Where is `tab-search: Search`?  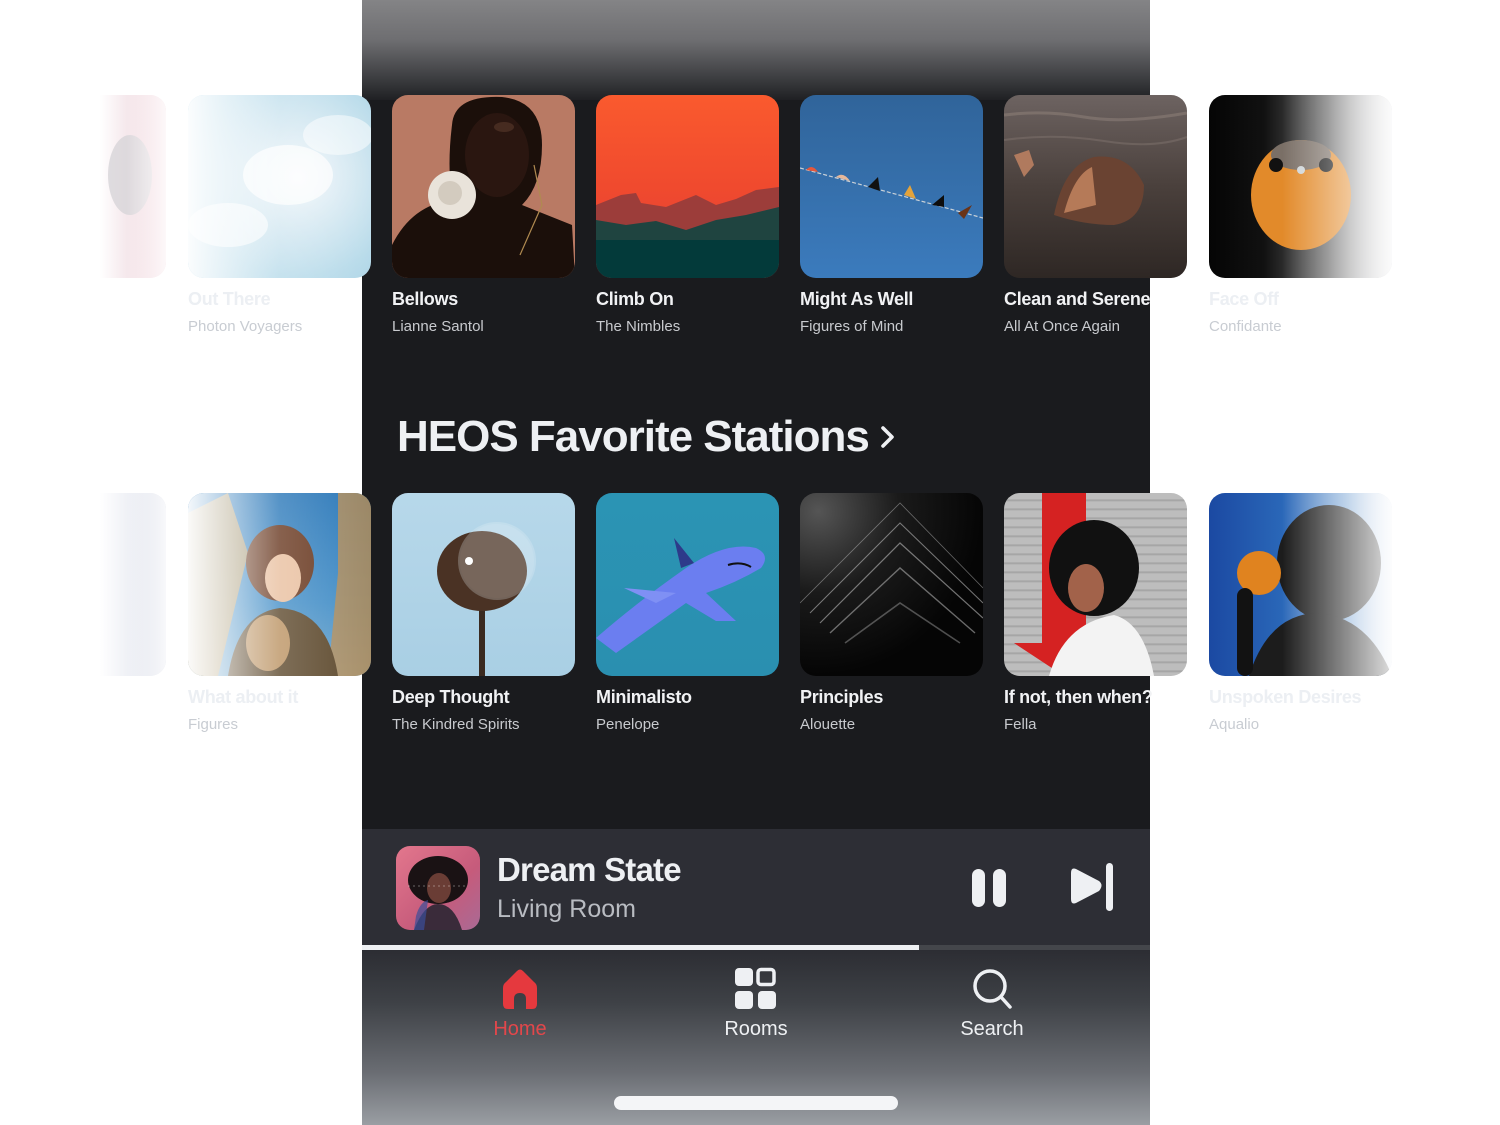 tab-search: Search is located at coordinates (992, 1003).